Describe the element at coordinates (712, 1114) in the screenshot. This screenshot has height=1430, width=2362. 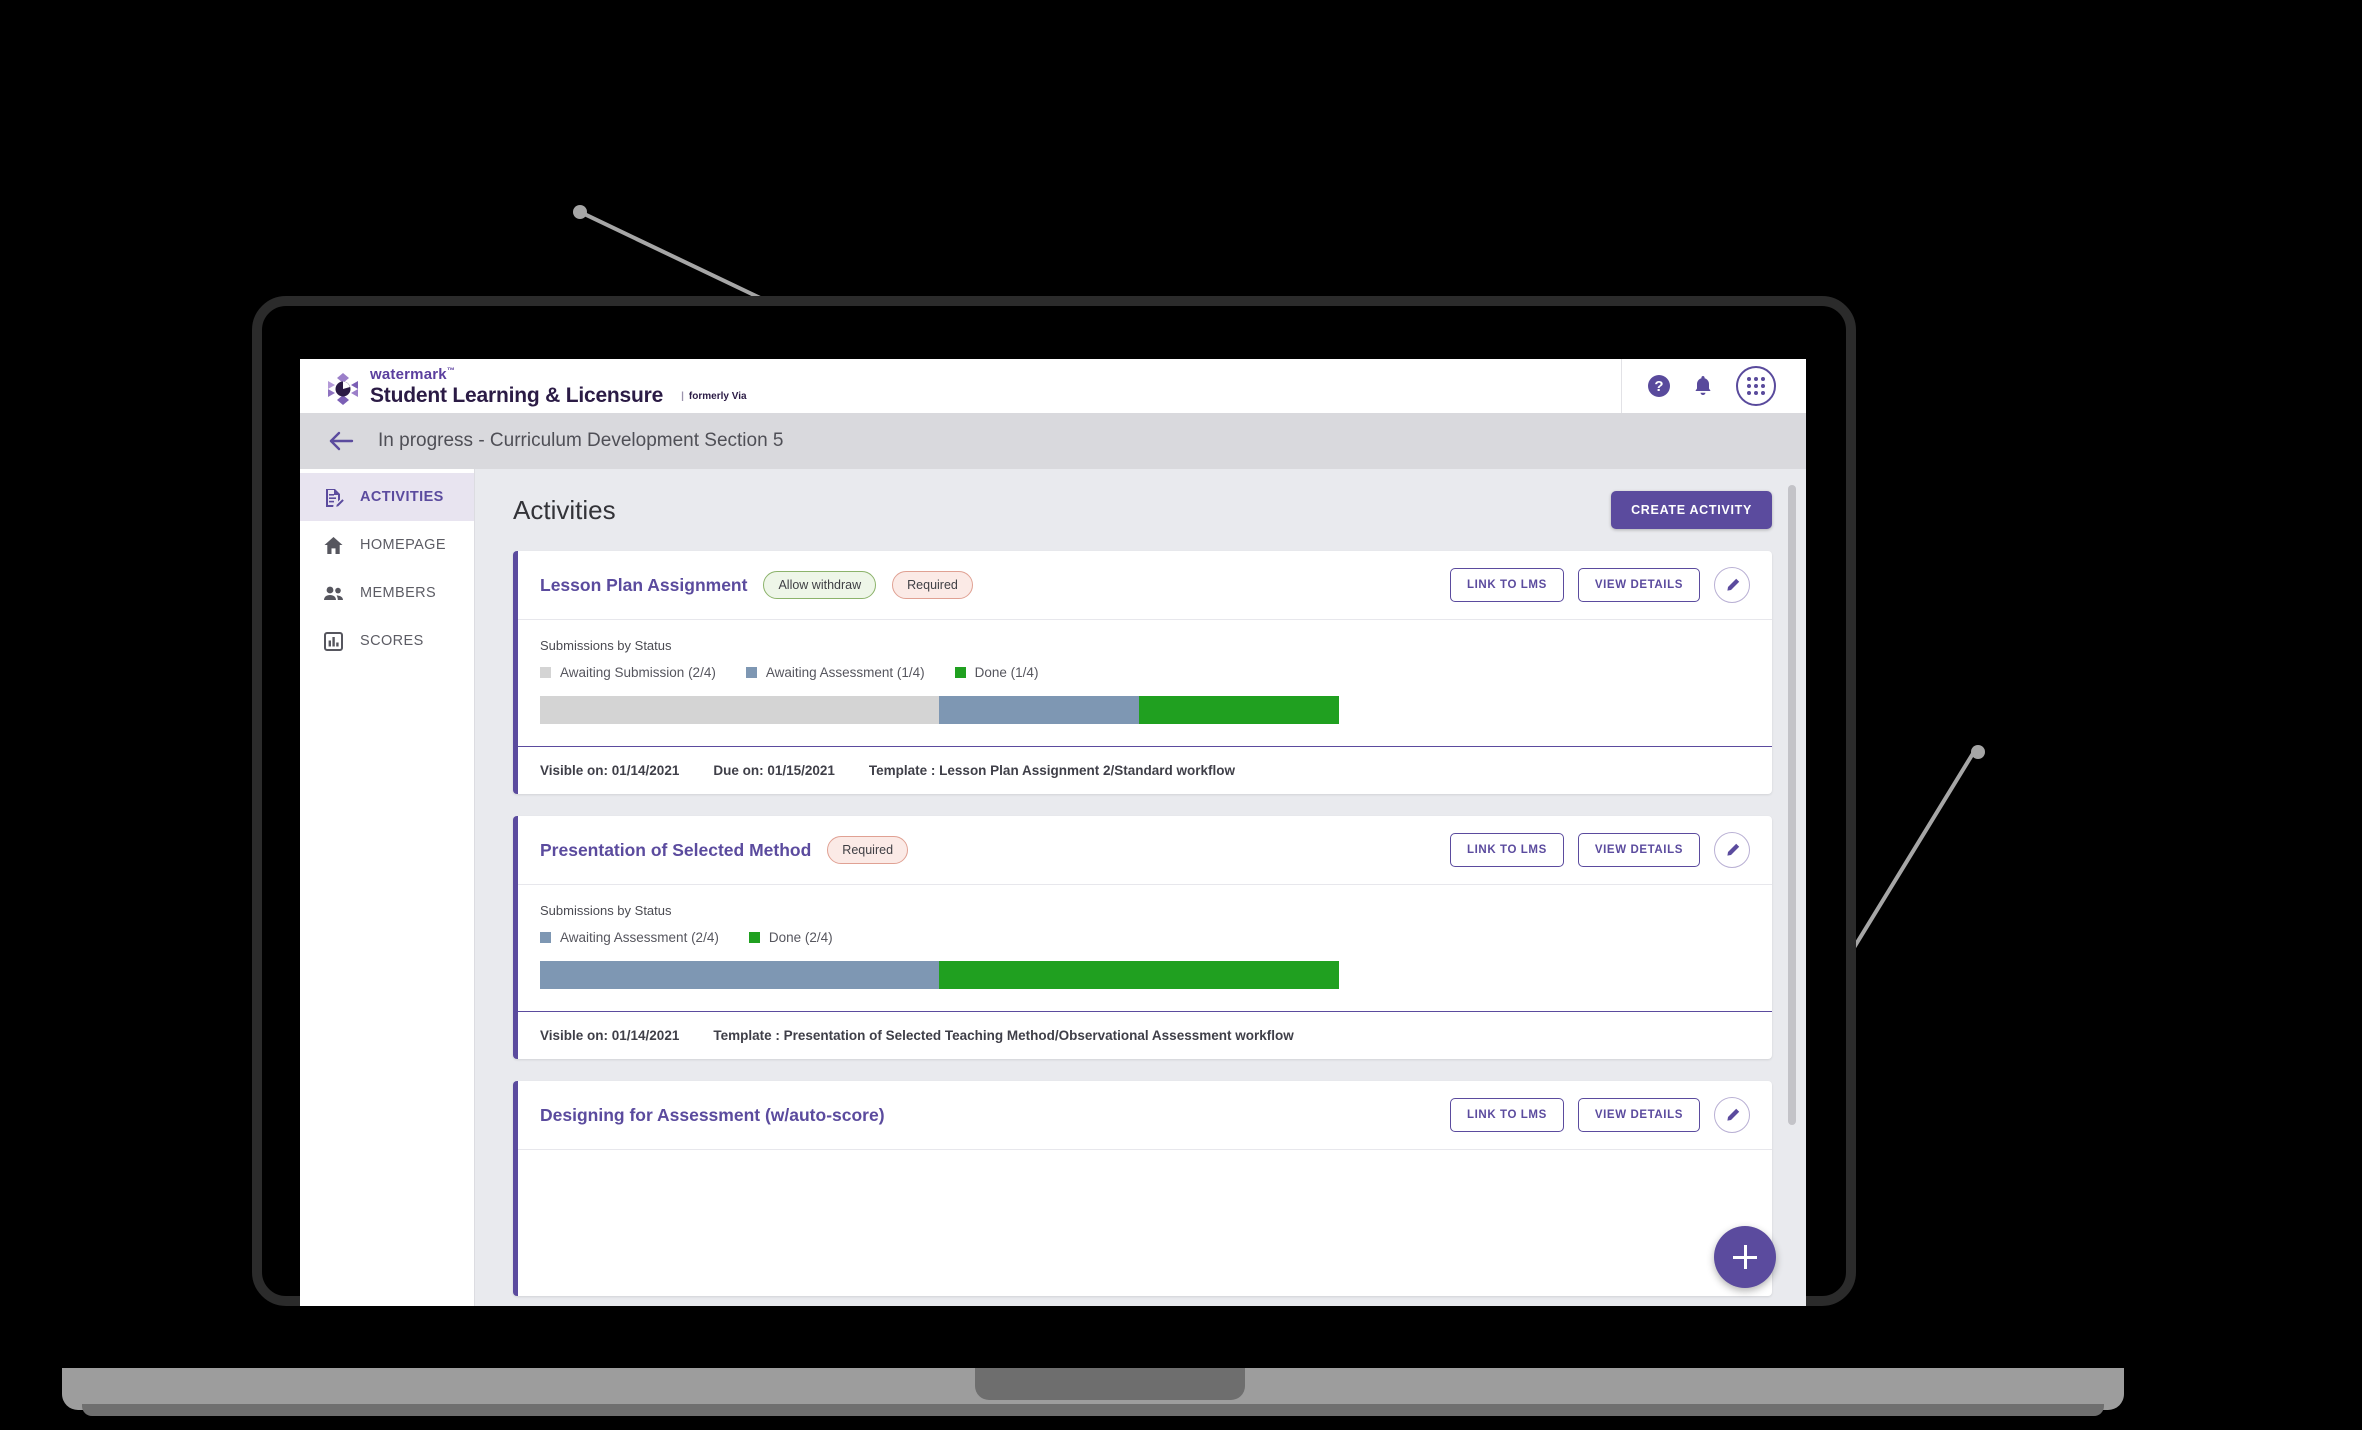
I see `activity-title: Designing for Assessment (w/auto-score)` at that location.